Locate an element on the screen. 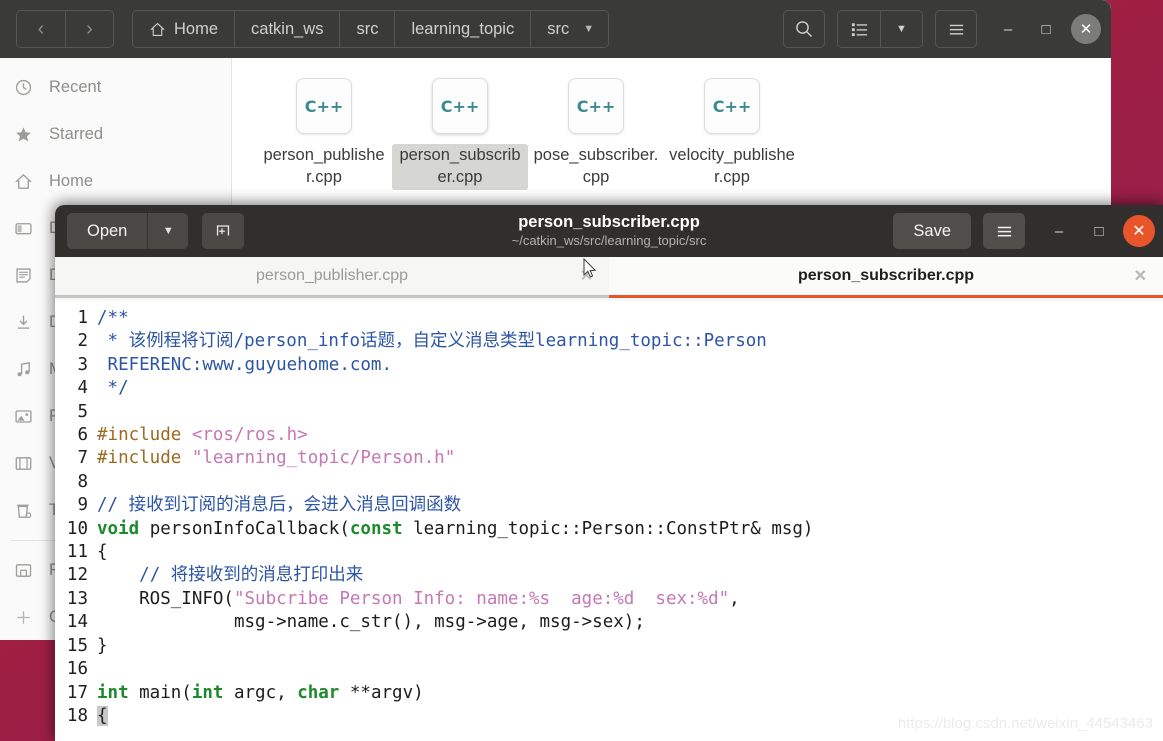 This screenshot has width=1163, height=741. breadcrumb-item-home: Home is located at coordinates (184, 29).